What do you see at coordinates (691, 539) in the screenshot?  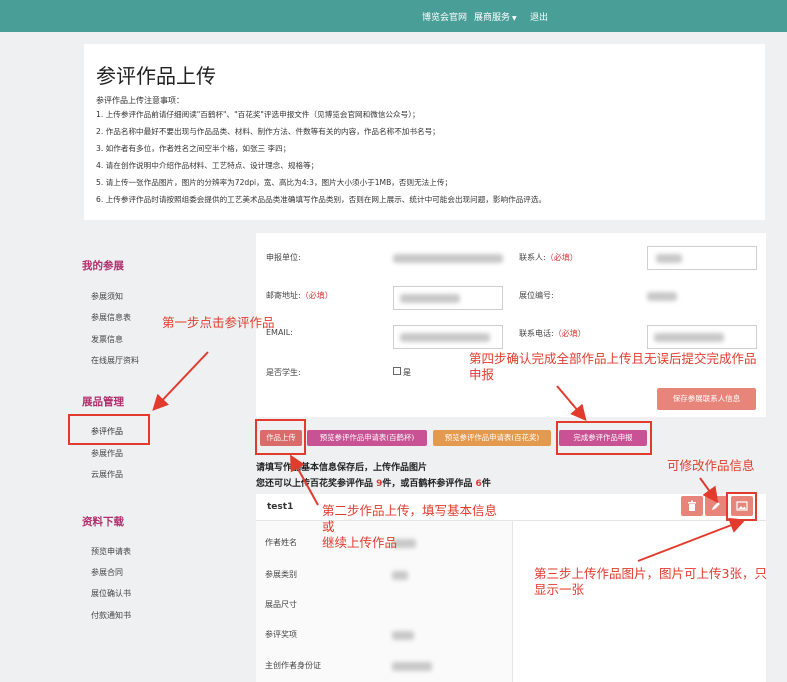 I see `arrow-step3` at bounding box center [691, 539].